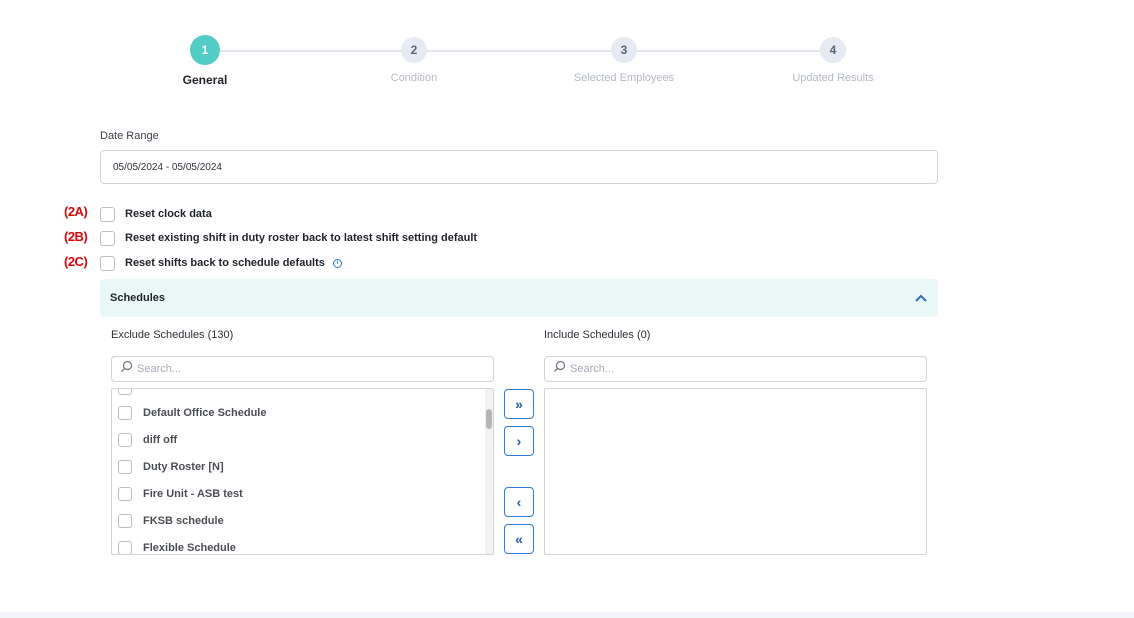 The width and height of the screenshot is (1134, 618). I want to click on list-item-partial, so click(125, 392).